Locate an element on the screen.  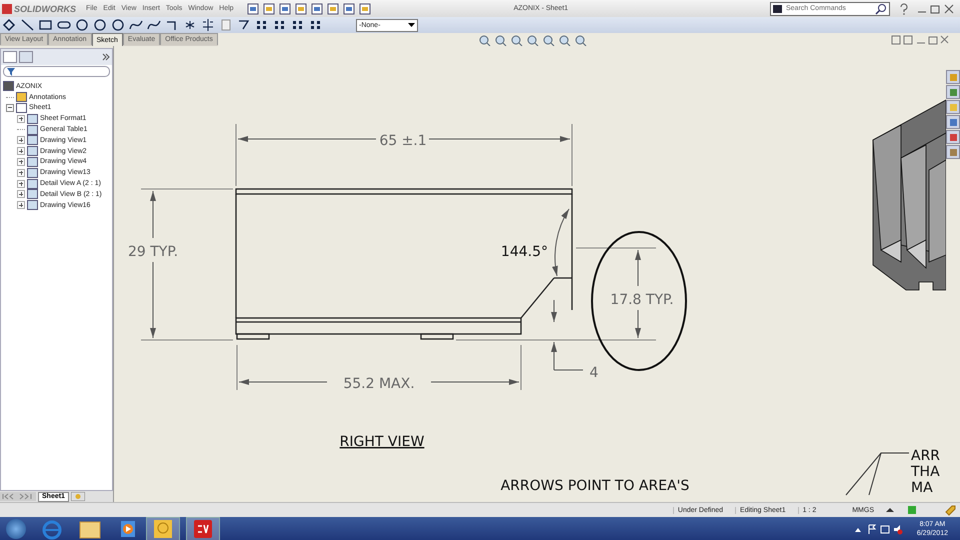
note-text: ARR is located at coordinates (925, 456).